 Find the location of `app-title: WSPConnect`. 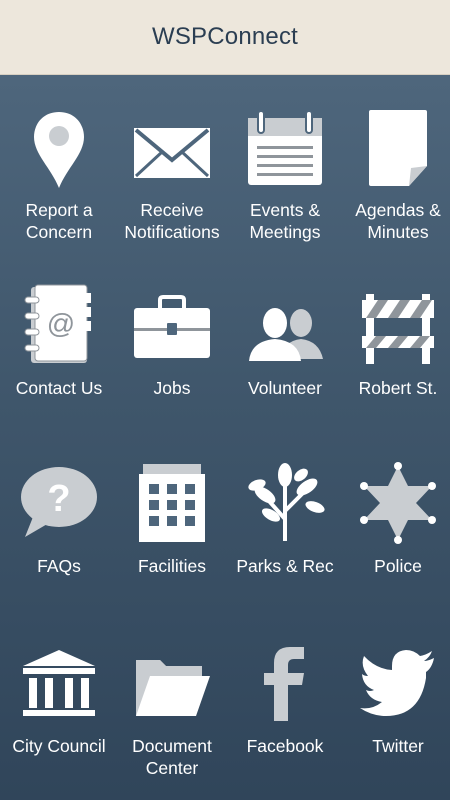

app-title: WSPConnect is located at coordinates (225, 36).